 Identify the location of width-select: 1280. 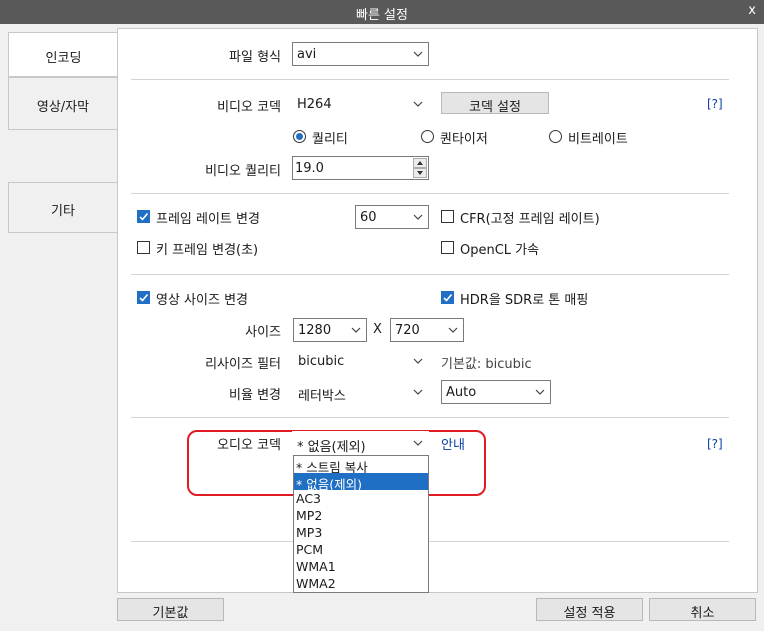
(330, 330).